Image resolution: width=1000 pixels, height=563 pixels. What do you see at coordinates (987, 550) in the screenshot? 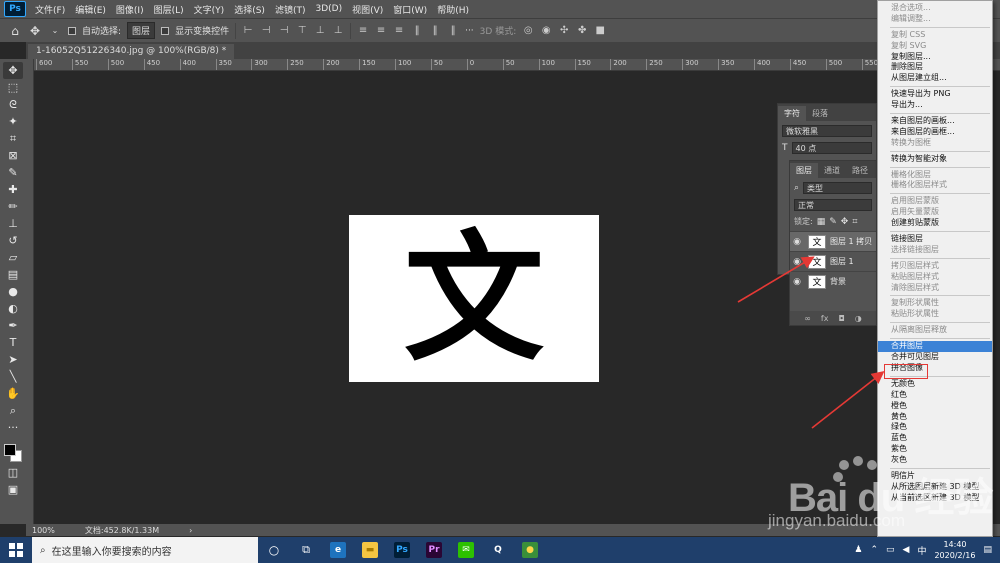
I see `notification-icon: ▤` at bounding box center [987, 550].